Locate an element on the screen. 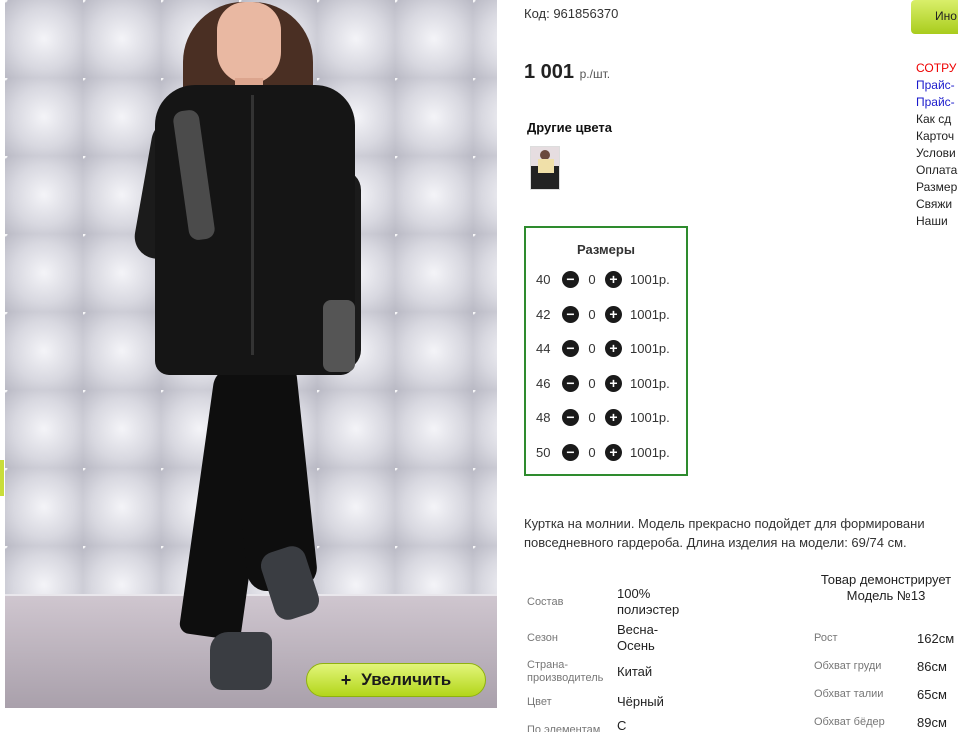  measurement-value: 162см is located at coordinates (936, 638).